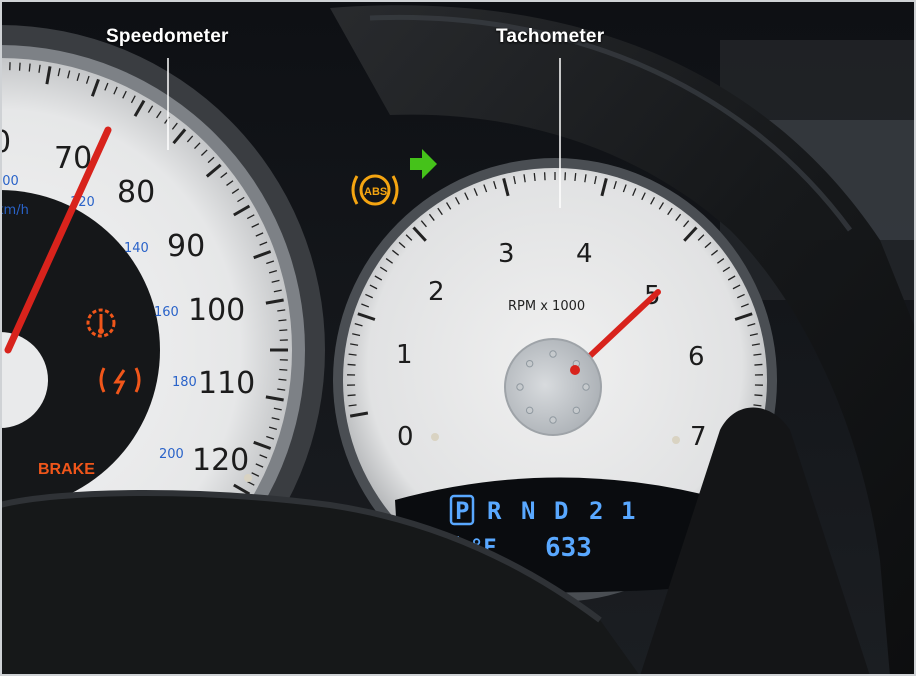  What do you see at coordinates (9, 181) in the screenshot?
I see `kmh-label-100: 100` at bounding box center [9, 181].